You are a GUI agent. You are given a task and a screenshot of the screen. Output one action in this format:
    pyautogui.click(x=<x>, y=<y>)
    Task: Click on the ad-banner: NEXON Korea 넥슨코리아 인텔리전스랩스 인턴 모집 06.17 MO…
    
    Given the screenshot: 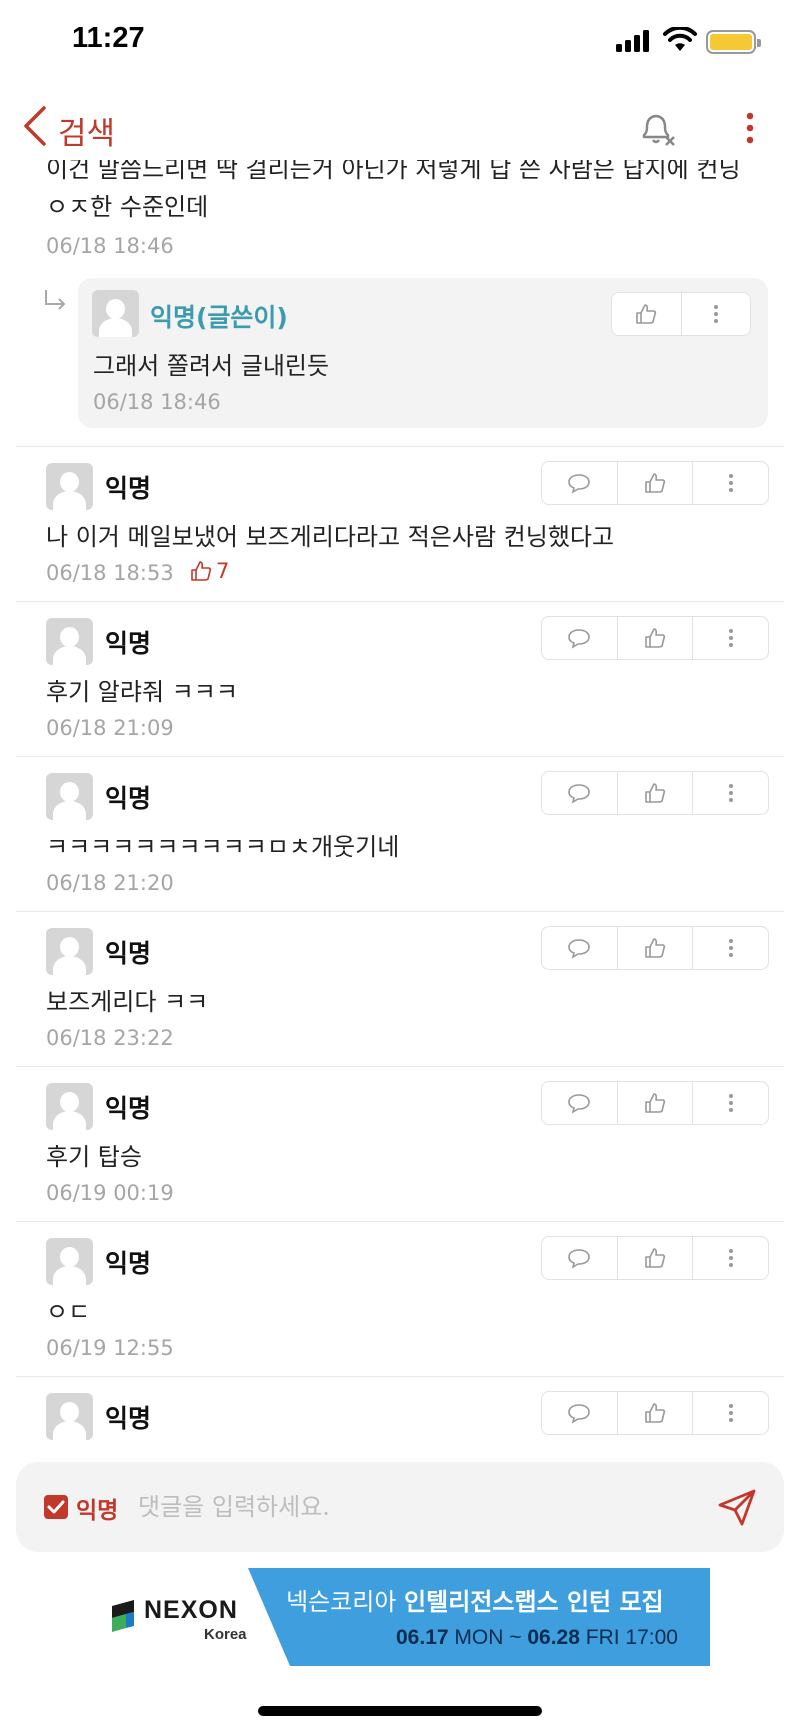 What is the action you would take?
    pyautogui.click(x=403, y=1617)
    